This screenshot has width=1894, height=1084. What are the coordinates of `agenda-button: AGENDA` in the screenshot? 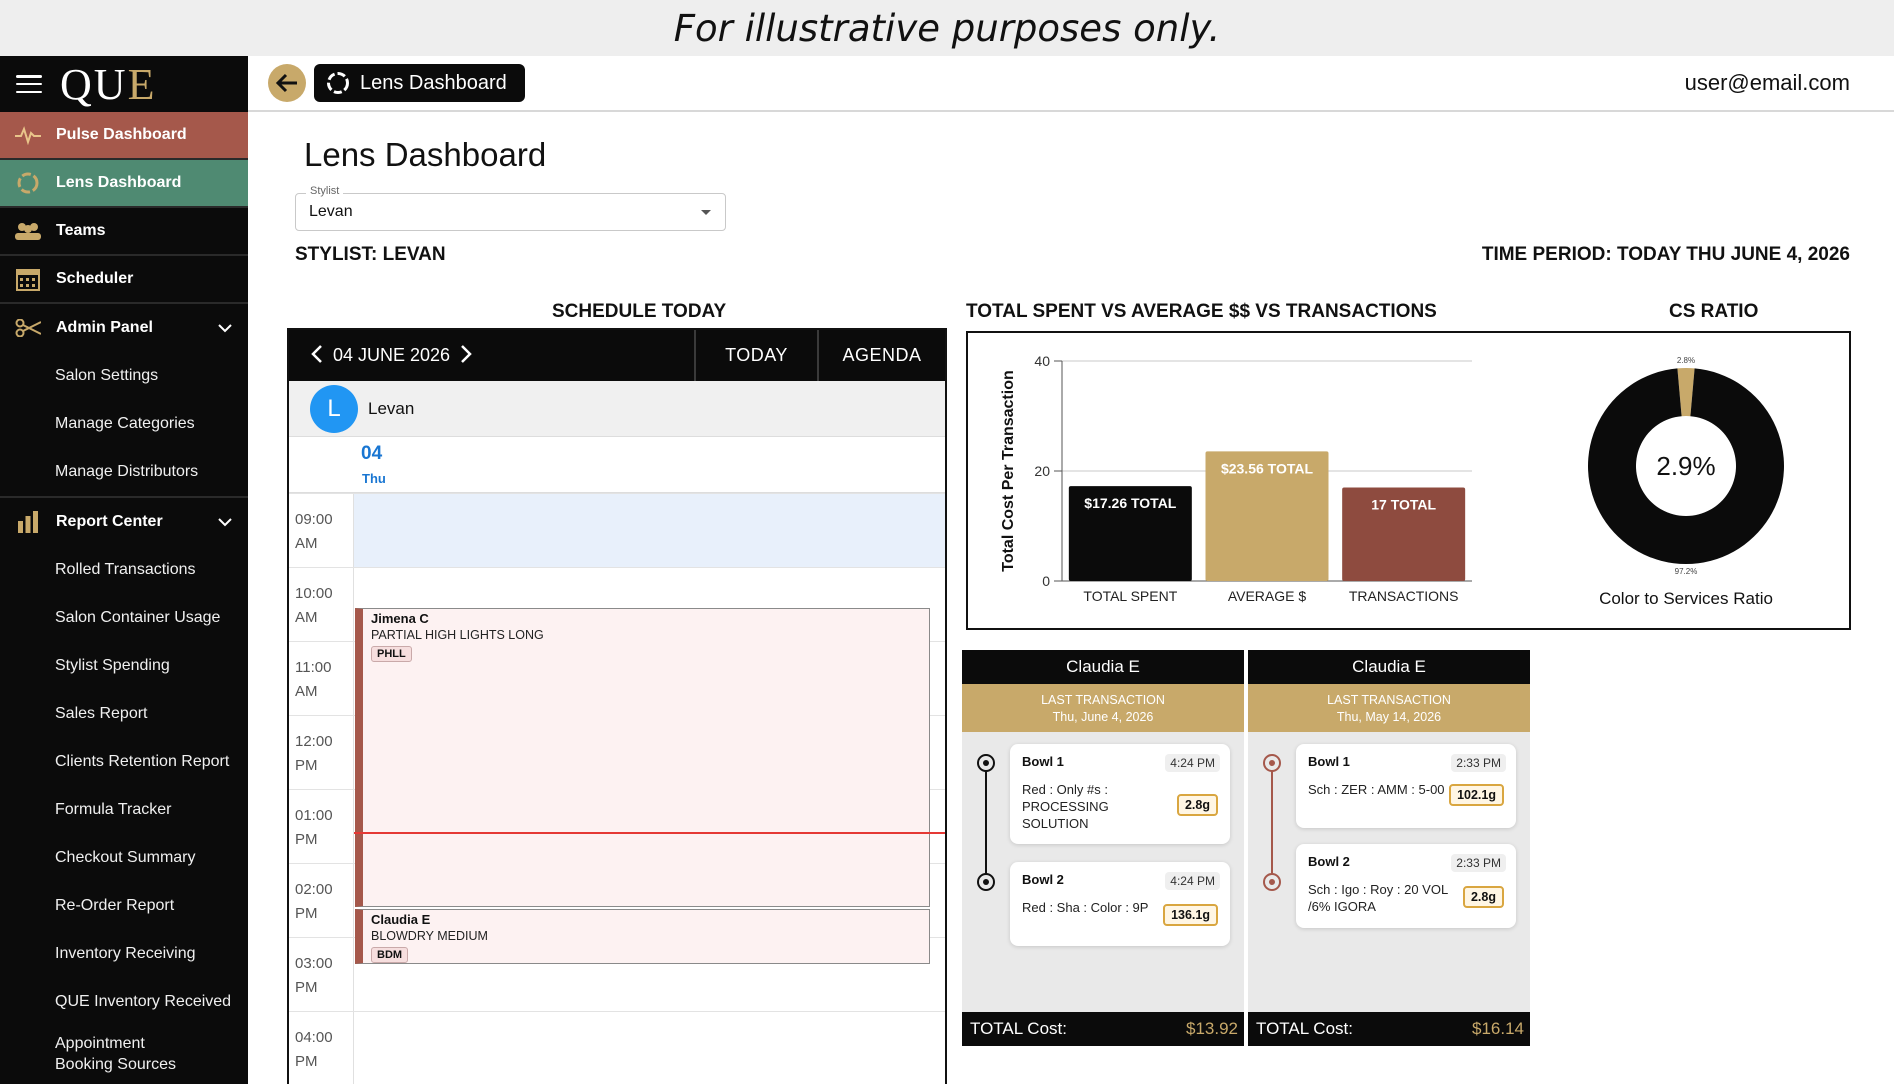 It's located at (882, 355).